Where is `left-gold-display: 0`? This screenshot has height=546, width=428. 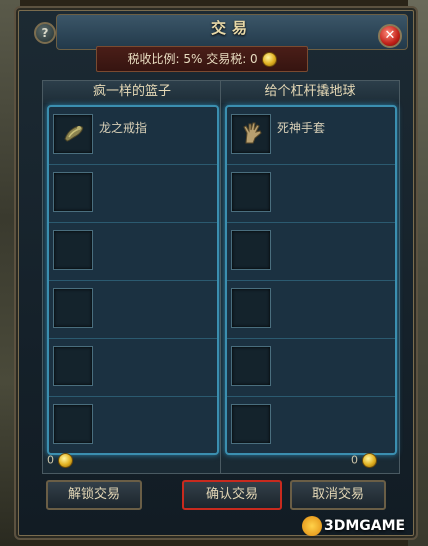 left-gold-display: 0 is located at coordinates (60, 460).